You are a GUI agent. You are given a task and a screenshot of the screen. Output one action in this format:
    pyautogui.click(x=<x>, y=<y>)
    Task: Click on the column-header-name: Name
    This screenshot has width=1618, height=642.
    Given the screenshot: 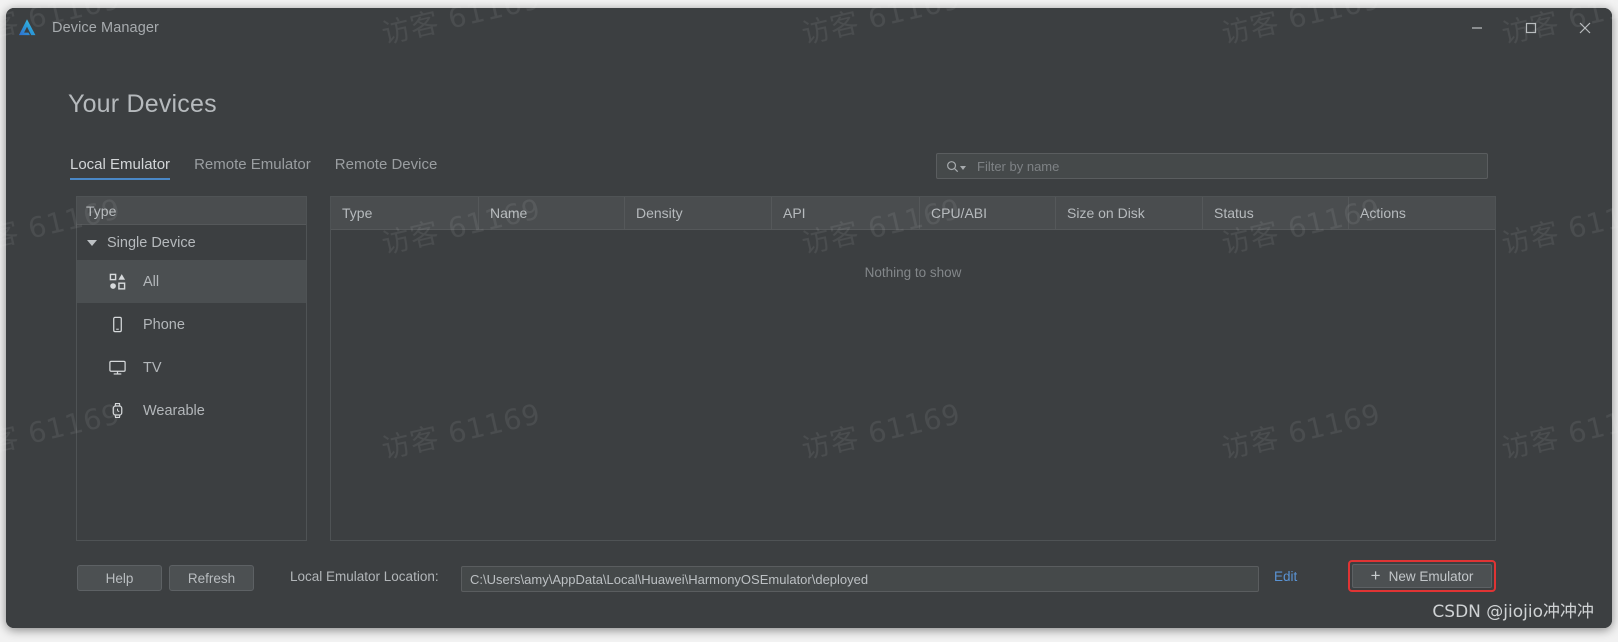 What is the action you would take?
    pyautogui.click(x=552, y=213)
    